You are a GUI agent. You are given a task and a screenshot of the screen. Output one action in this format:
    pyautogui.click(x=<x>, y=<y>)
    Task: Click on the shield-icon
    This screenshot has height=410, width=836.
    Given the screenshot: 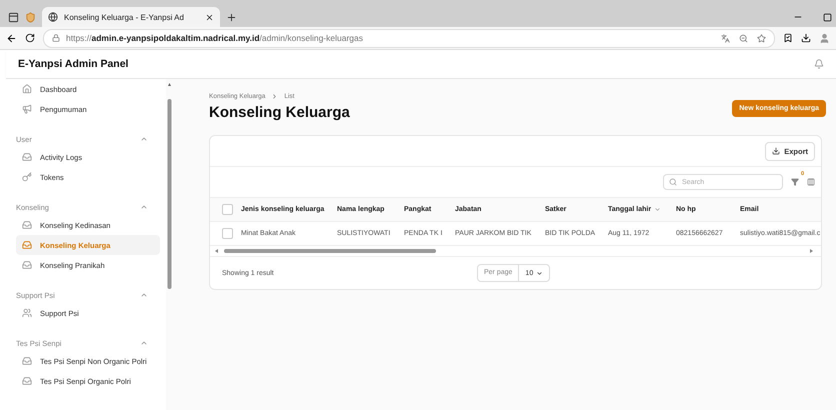 What is the action you would take?
    pyautogui.click(x=30, y=17)
    